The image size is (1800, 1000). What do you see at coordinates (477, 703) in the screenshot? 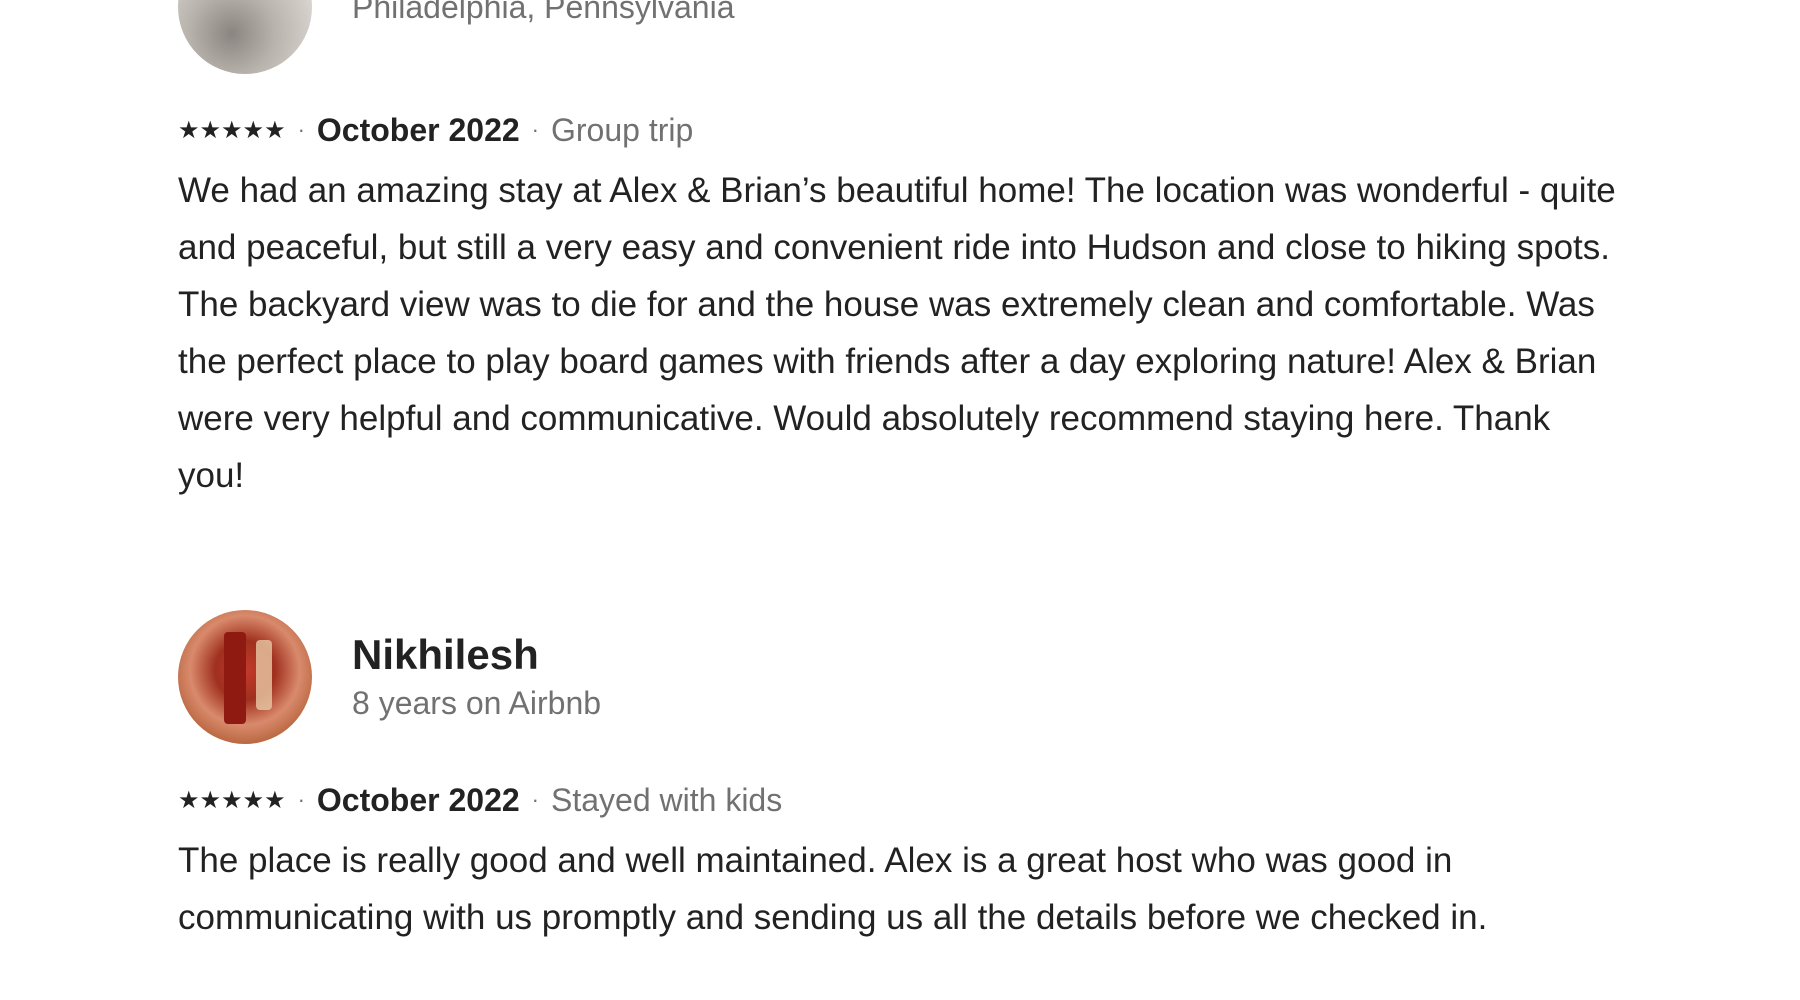
I see `reviewer-tenure: 8 years on Airbnb` at bounding box center [477, 703].